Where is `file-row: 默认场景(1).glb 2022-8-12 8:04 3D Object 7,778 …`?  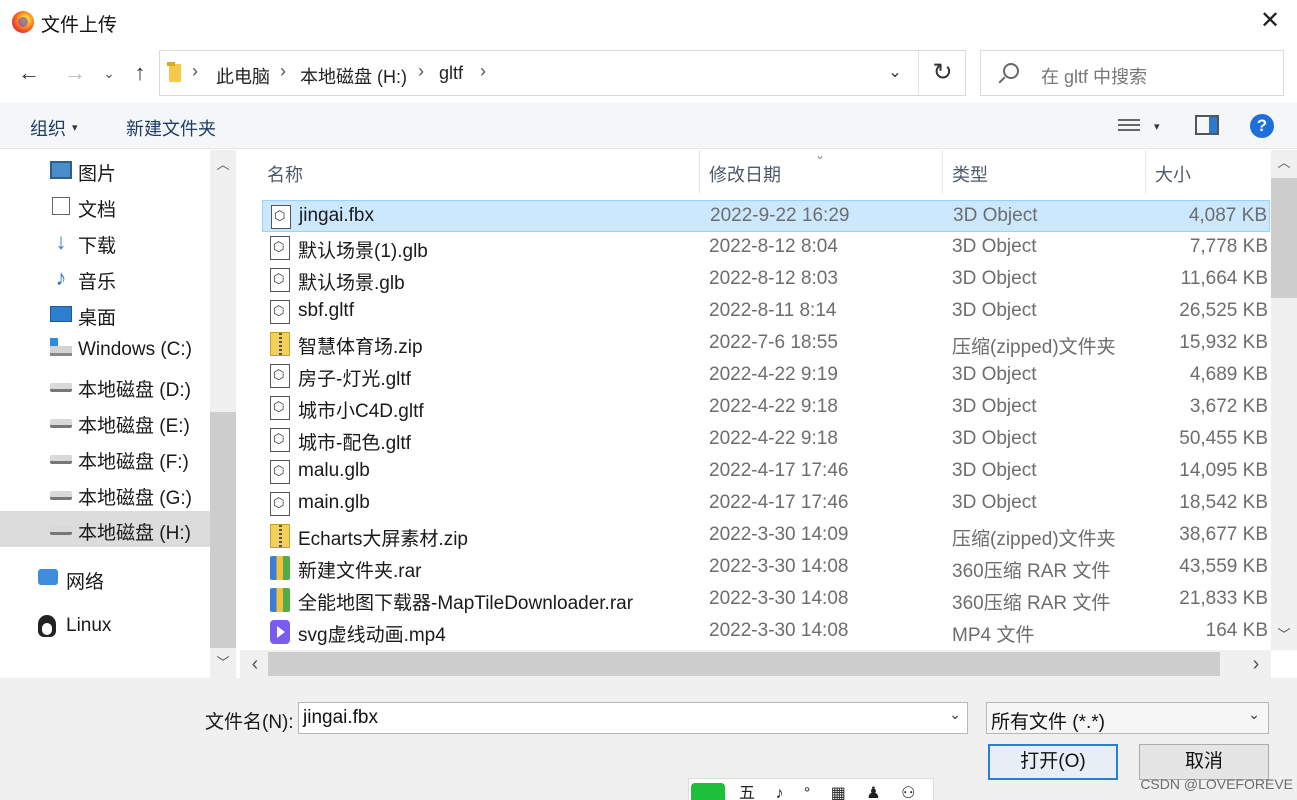 file-row: 默认场景(1).glb 2022-8-12 8:04 3D Object 7,778 … is located at coordinates (766, 248).